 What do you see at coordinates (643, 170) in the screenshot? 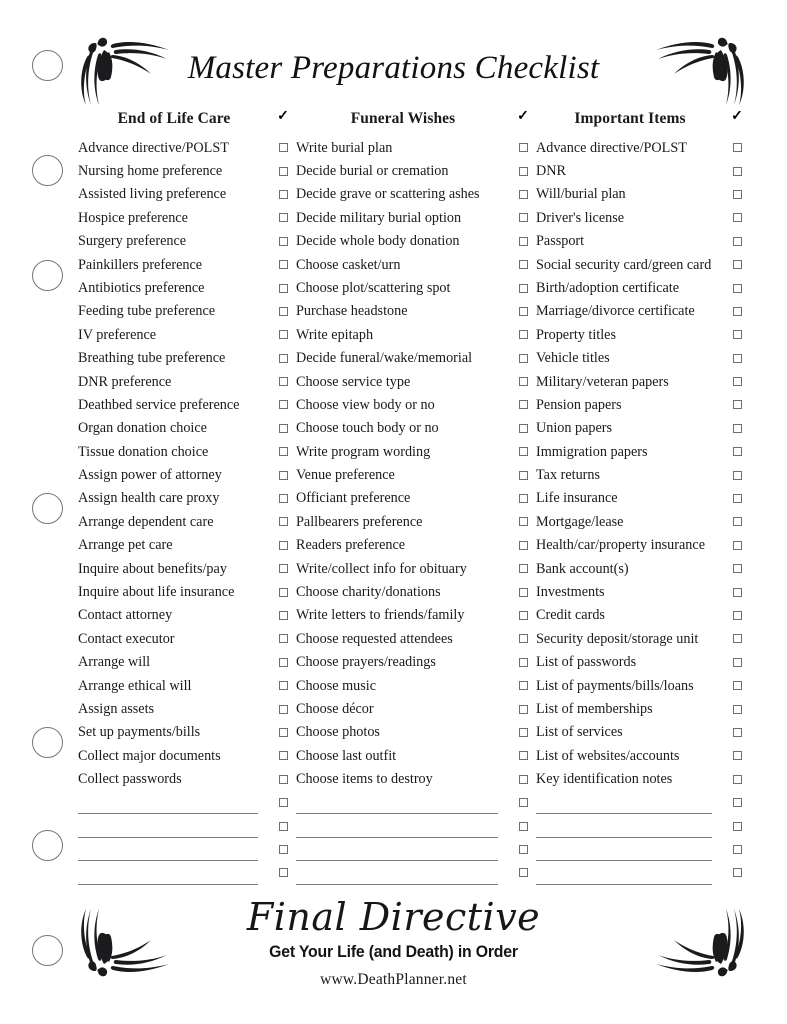
I see `checklist-row: DNR` at bounding box center [643, 170].